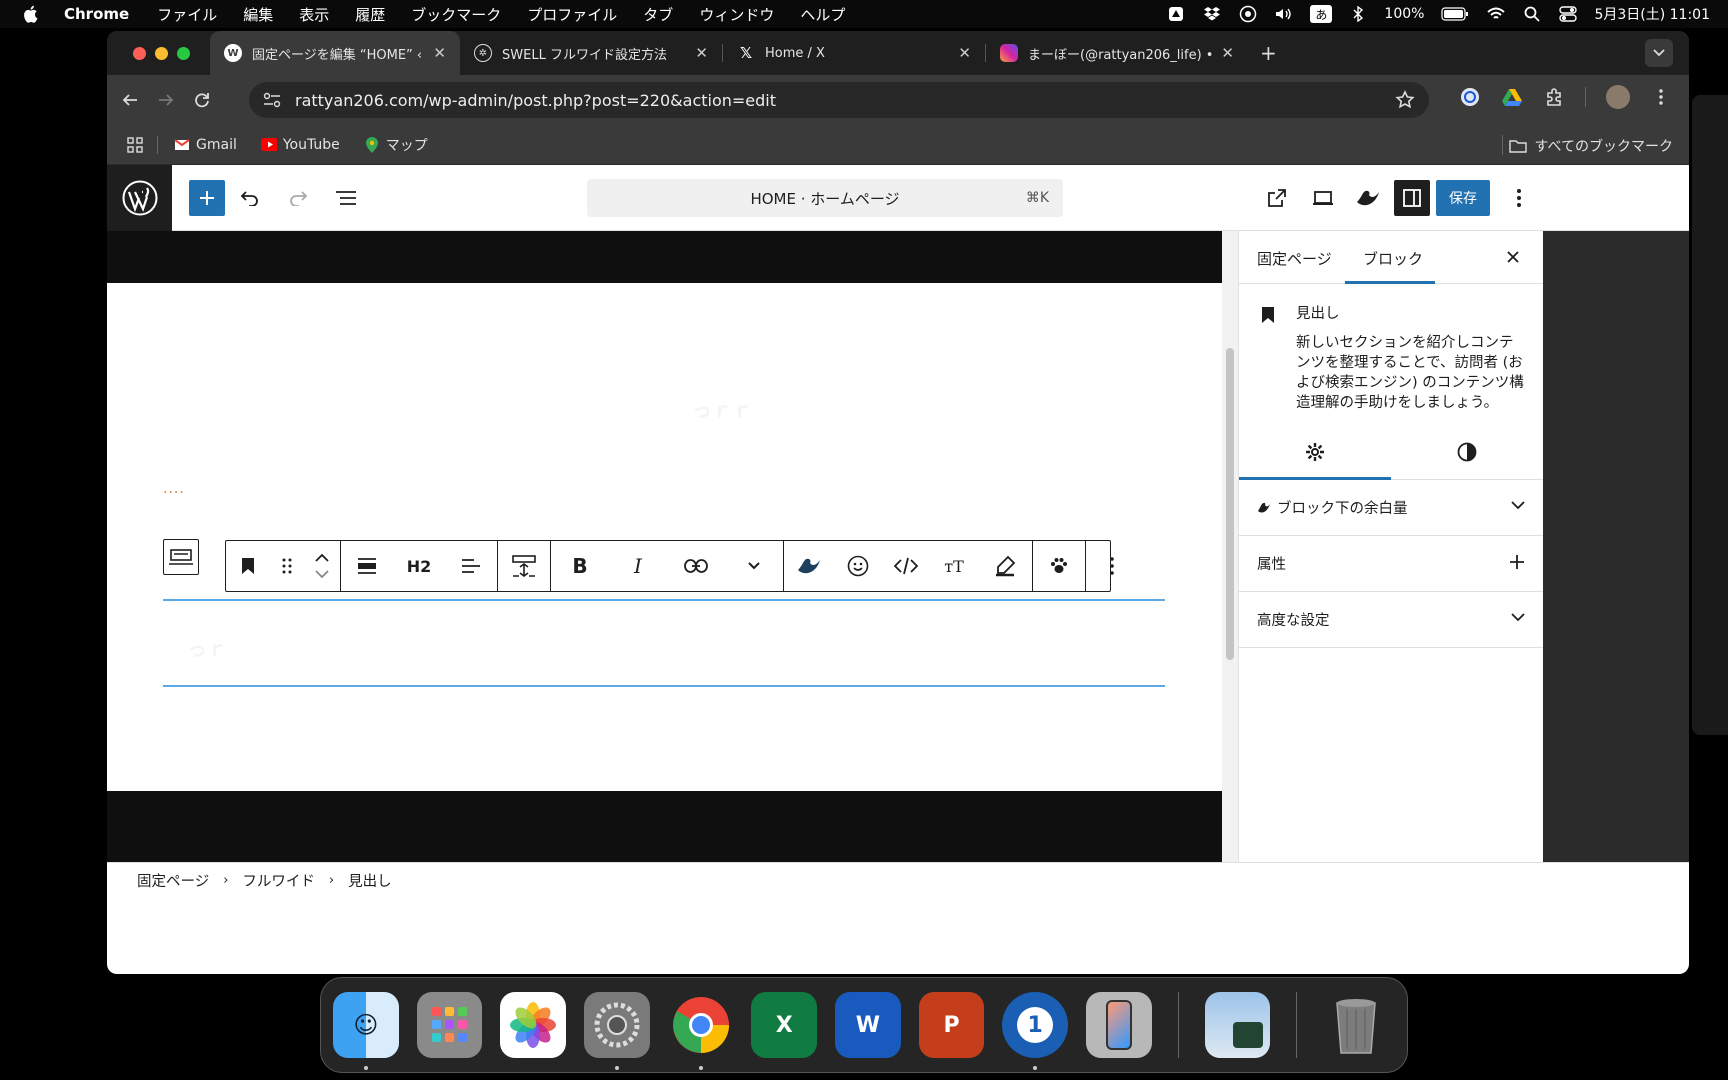 This screenshot has width=1728, height=1080. I want to click on ime-icon: あ, so click(1321, 14).